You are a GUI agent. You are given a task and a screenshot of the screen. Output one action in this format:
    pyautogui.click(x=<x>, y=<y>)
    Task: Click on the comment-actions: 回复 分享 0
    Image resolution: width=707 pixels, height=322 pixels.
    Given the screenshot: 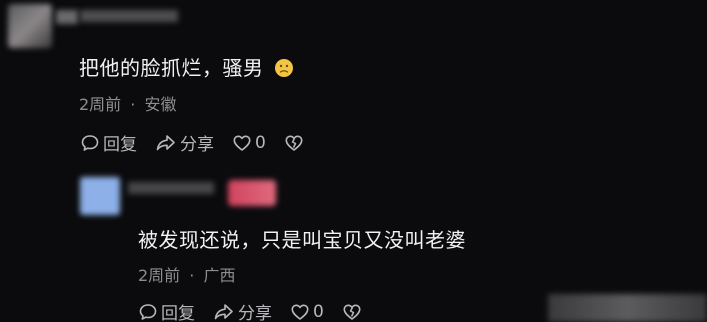 What is the action you would take?
    pyautogui.click(x=201, y=142)
    